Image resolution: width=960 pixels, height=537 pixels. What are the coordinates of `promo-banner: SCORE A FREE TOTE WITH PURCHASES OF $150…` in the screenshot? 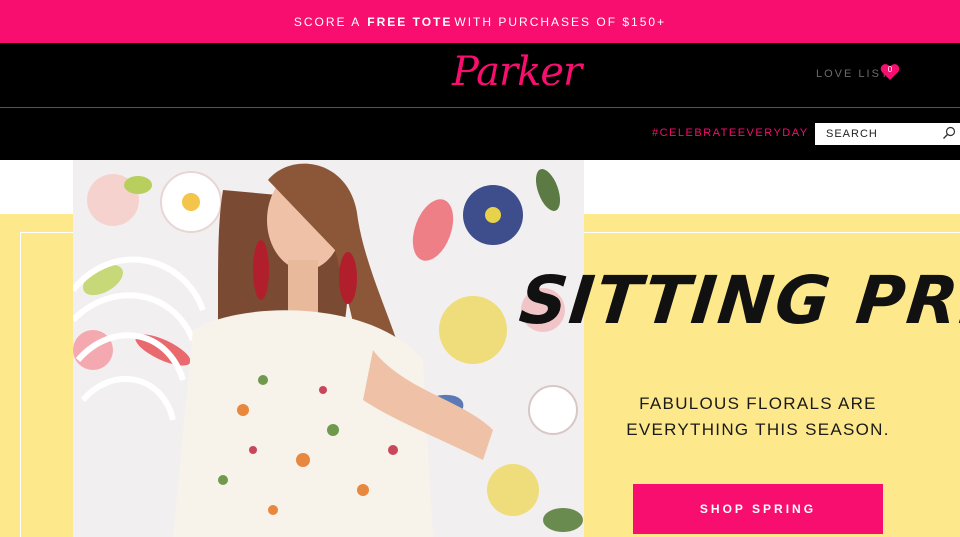 It's located at (480, 21).